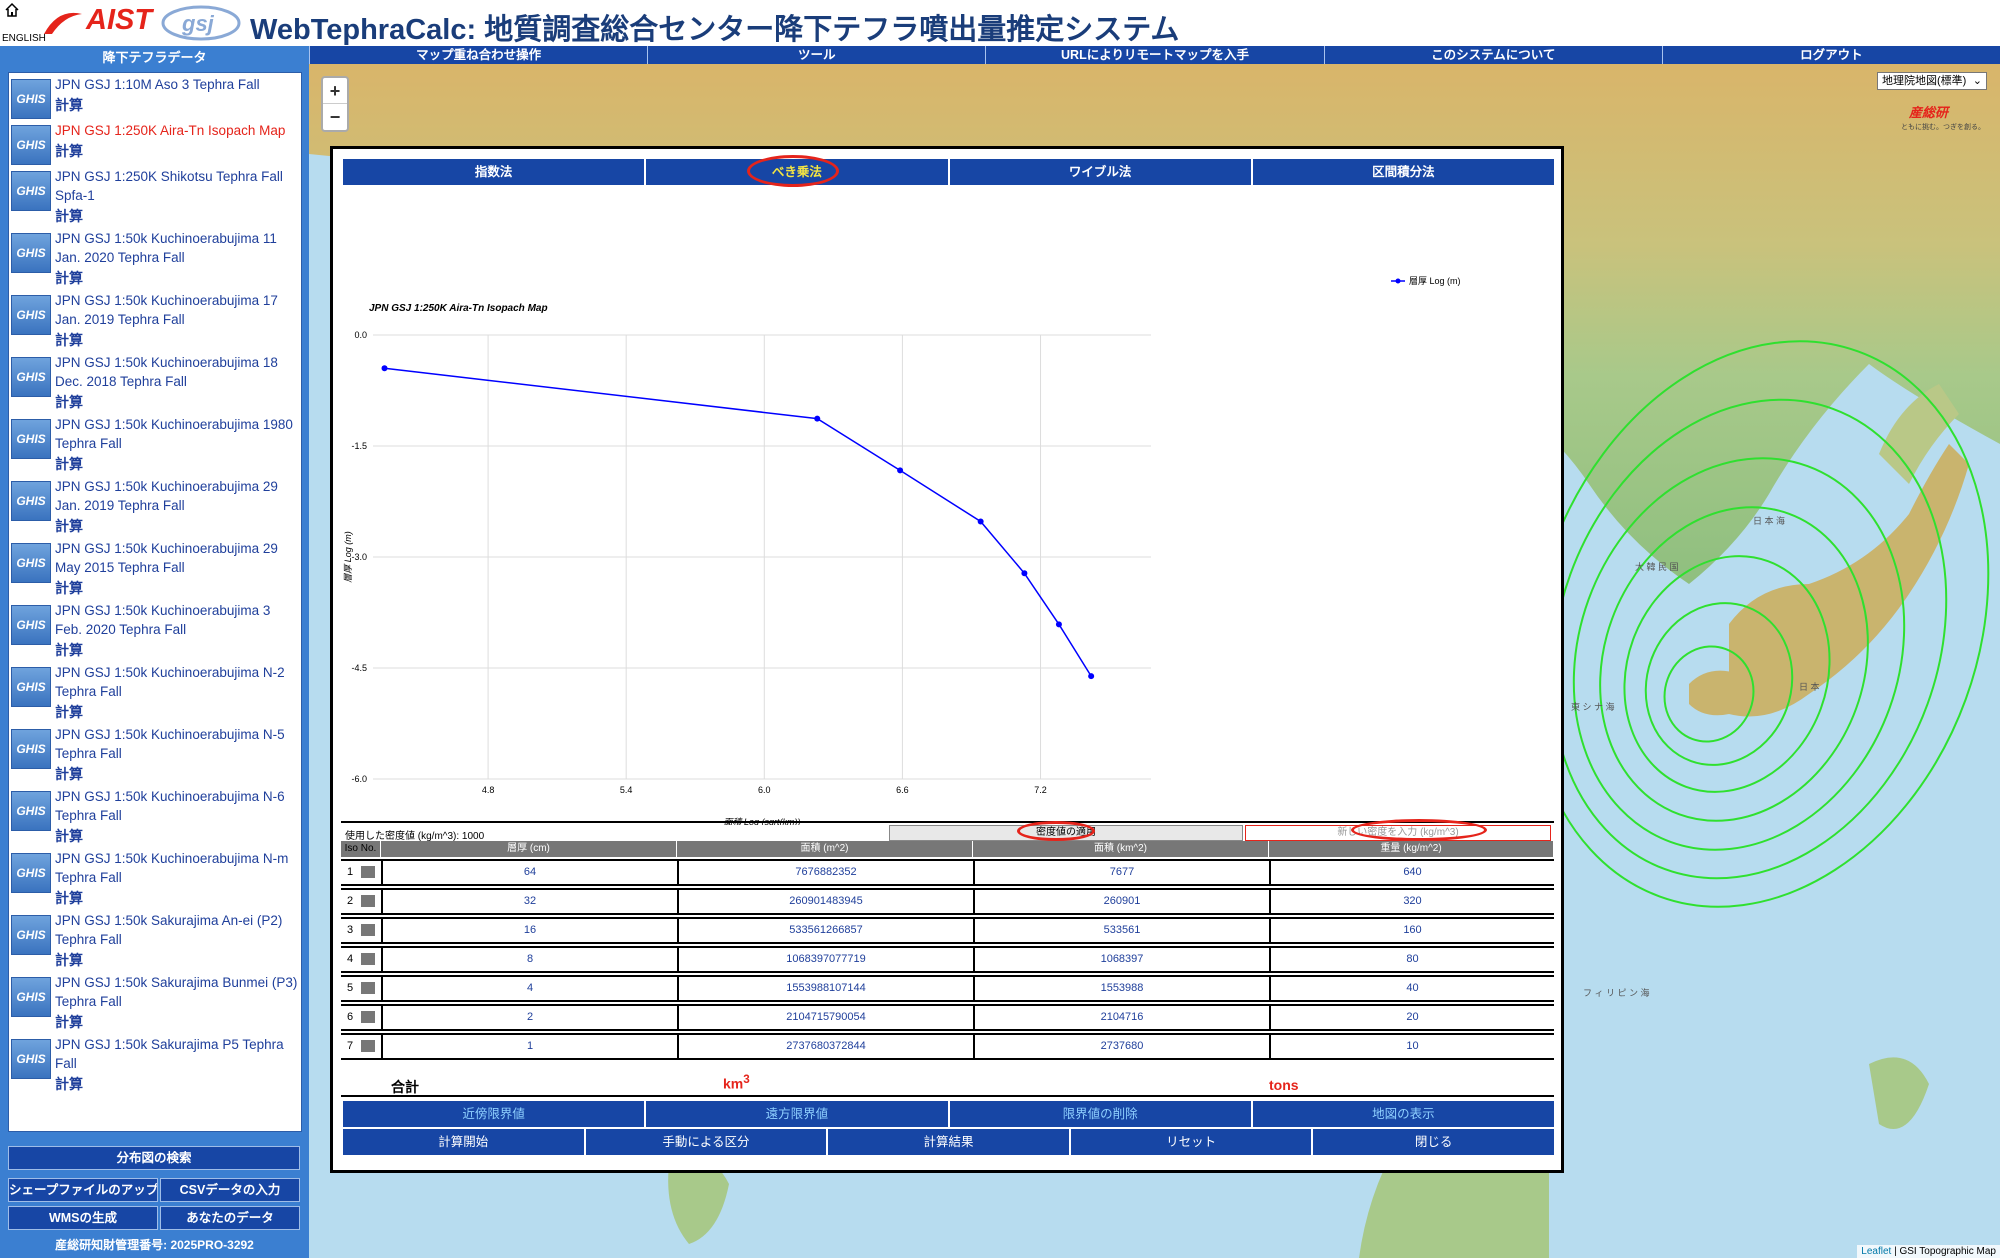  I want to click on near-limit-button: 近傍限界値, so click(492, 1114).